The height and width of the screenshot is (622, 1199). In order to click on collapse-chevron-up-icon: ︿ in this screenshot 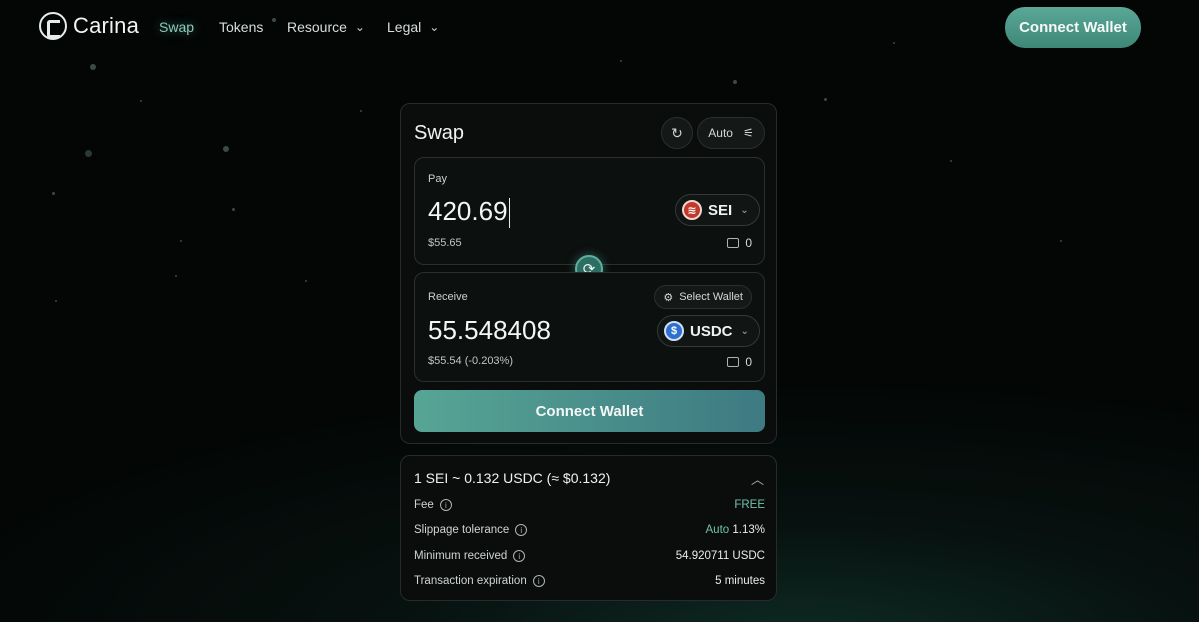, I will do `click(757, 478)`.